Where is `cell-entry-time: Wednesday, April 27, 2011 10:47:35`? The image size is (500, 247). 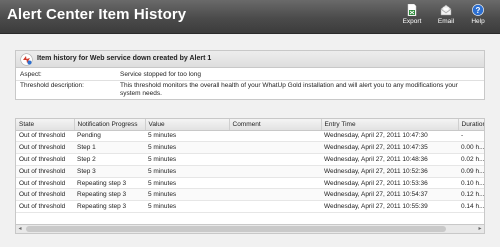
cell-entry-time: Wednesday, April 27, 2011 10:47:35 is located at coordinates (389, 148).